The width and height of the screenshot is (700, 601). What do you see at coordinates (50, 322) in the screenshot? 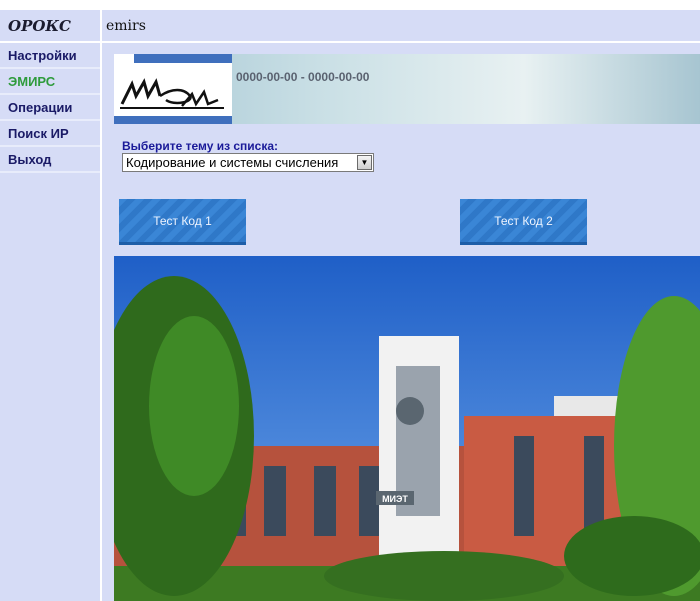
I see `sidebar: Настройки ЭМИРС Операции Поиск ИР Выход` at bounding box center [50, 322].